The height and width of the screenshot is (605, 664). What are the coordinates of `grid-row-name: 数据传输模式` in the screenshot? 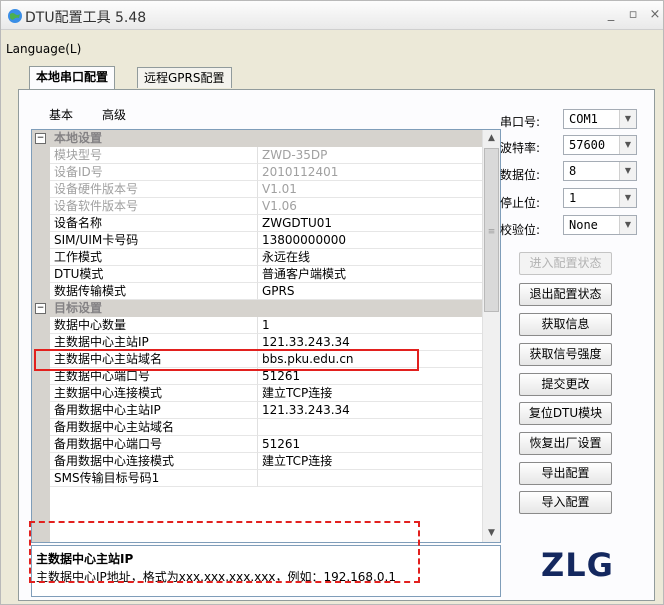 It's located at (154, 291).